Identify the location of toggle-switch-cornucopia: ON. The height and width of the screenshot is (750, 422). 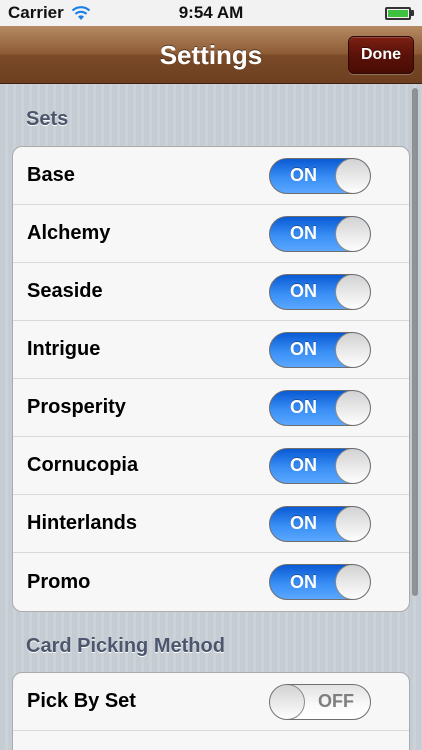
(320, 465).